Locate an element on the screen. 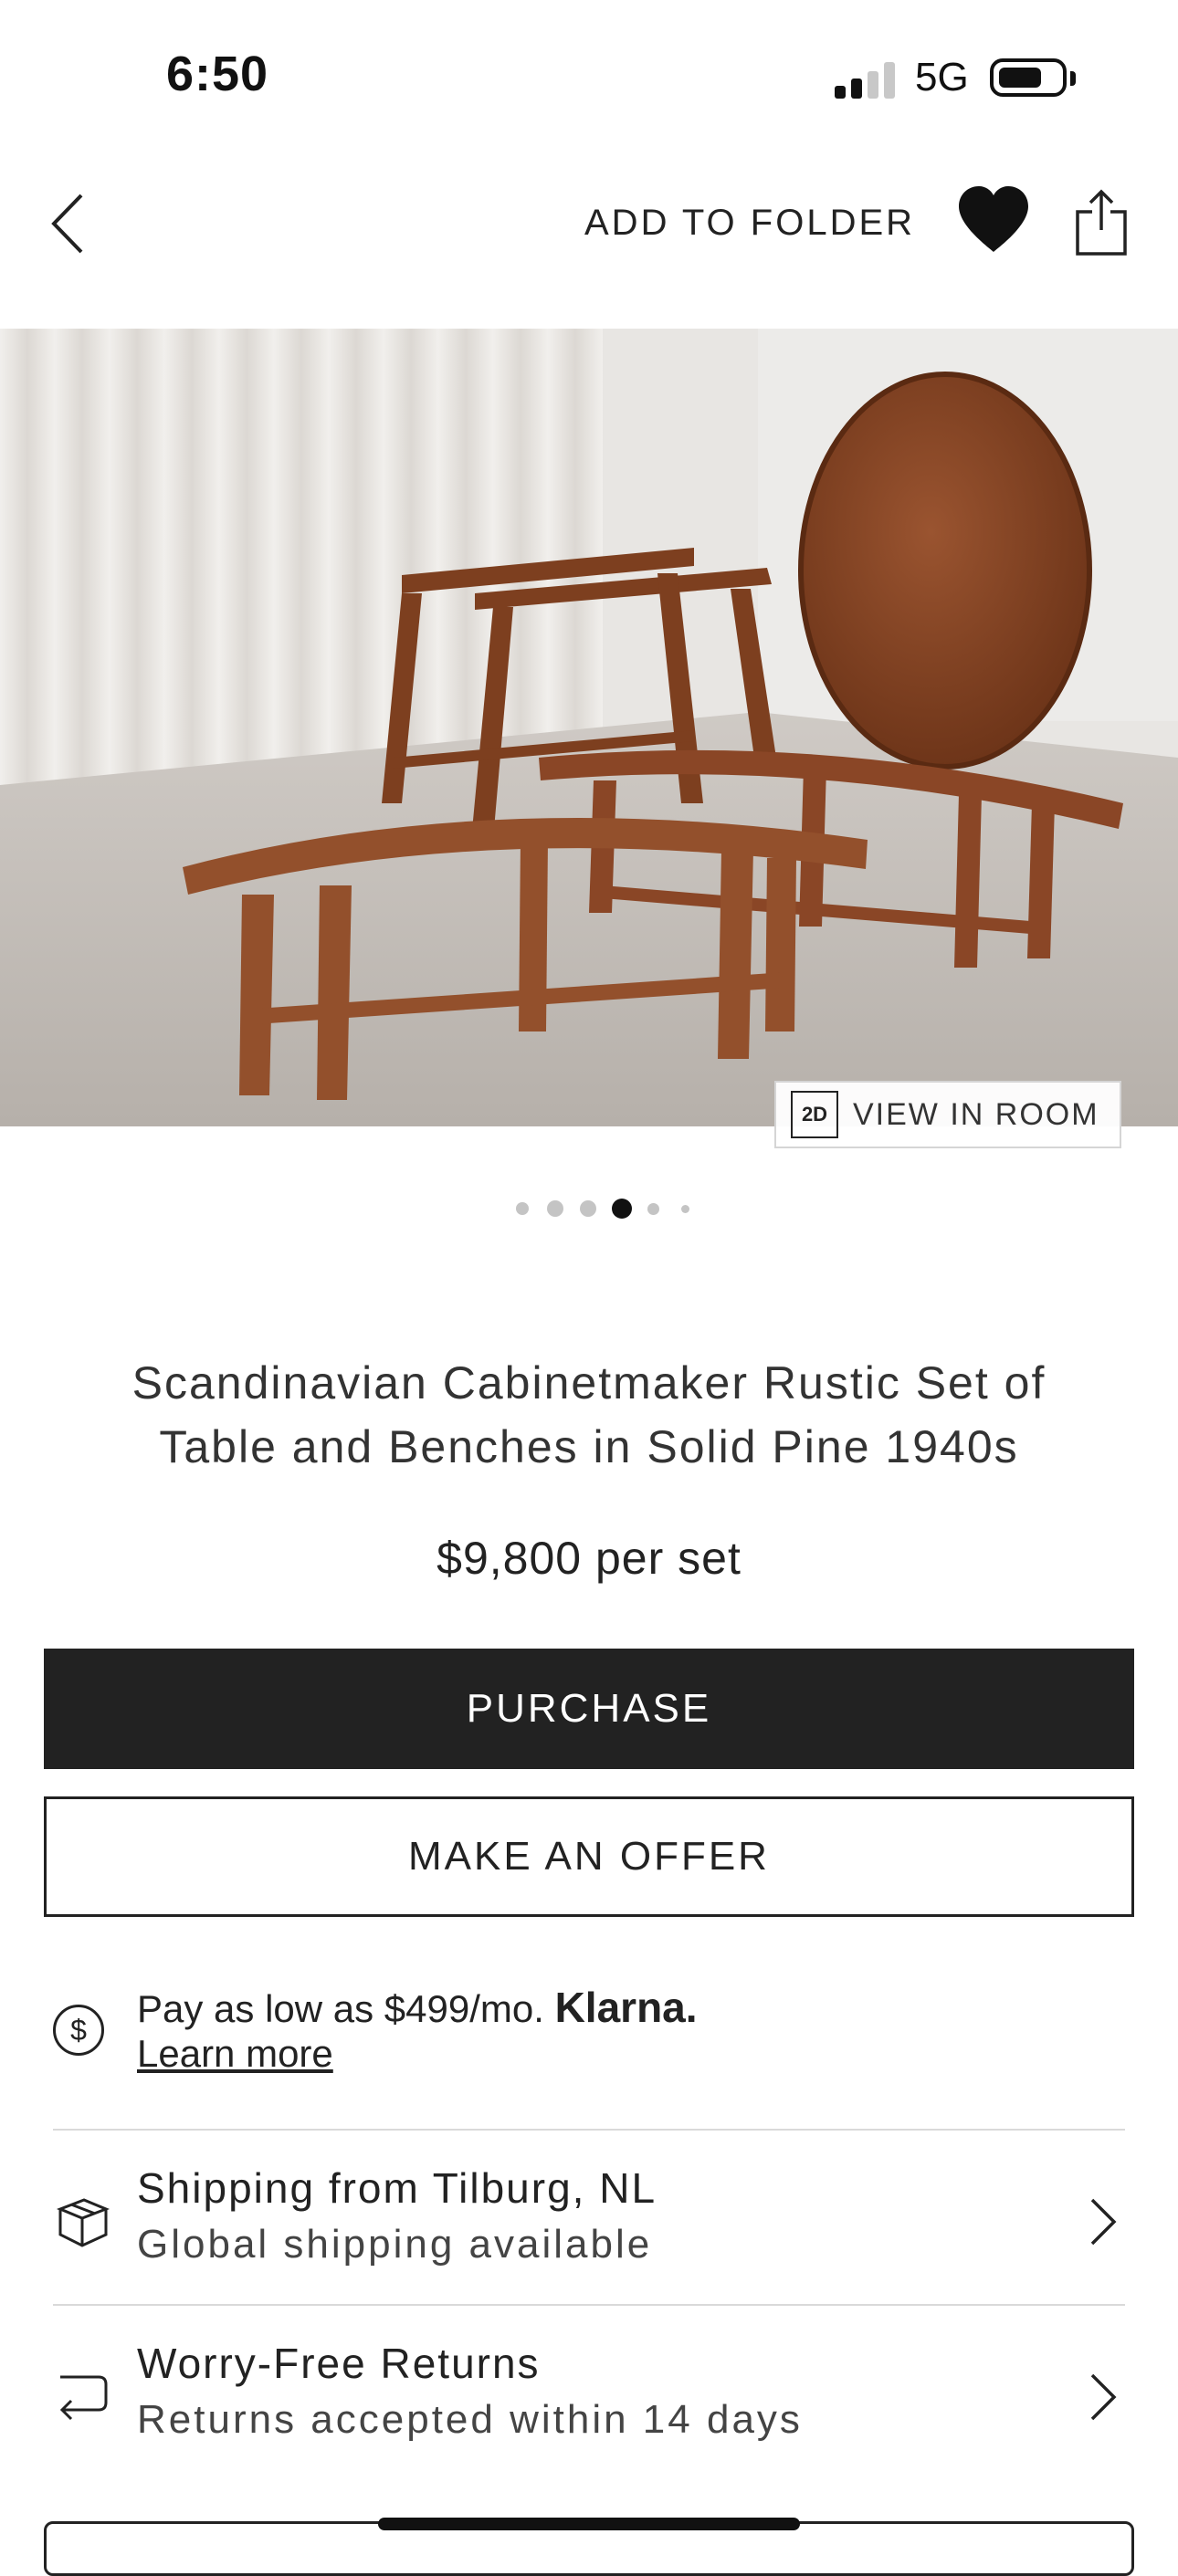 The width and height of the screenshot is (1178, 2576). purchase-button: PURCHASE is located at coordinates (589, 1709).